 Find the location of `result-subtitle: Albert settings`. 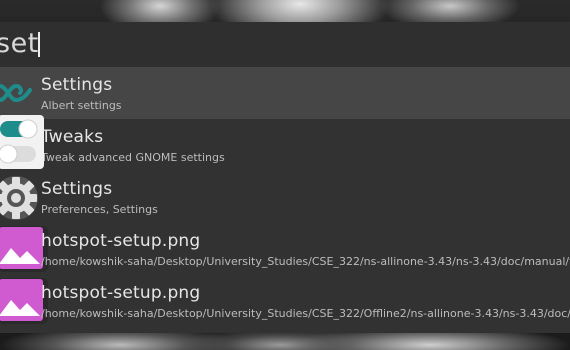

result-subtitle: Albert settings is located at coordinates (81, 105).